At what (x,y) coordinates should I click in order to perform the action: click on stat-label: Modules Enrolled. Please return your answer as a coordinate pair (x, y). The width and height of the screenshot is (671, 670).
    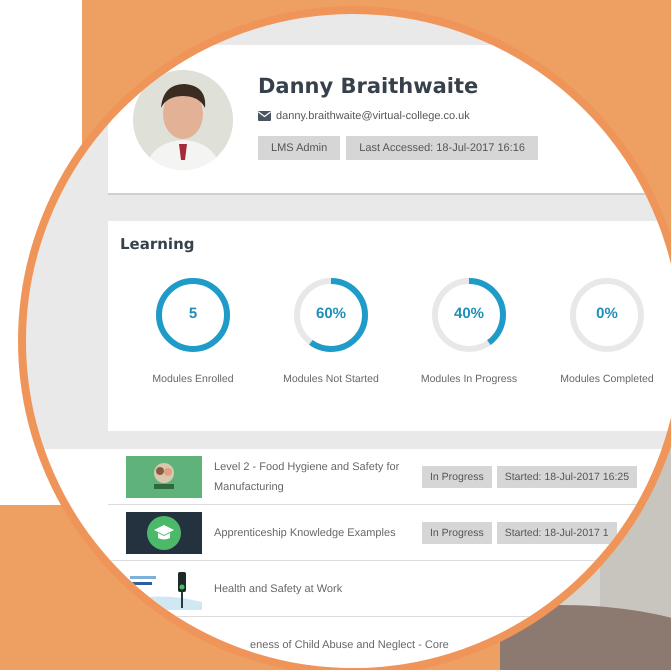
    Looking at the image, I should click on (193, 379).